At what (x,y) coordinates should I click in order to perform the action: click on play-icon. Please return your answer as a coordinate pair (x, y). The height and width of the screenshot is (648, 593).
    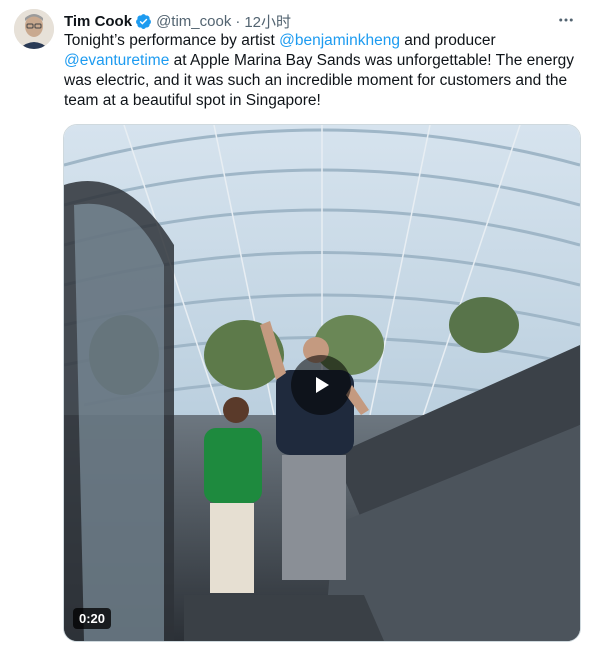
    Looking at the image, I should click on (322, 385).